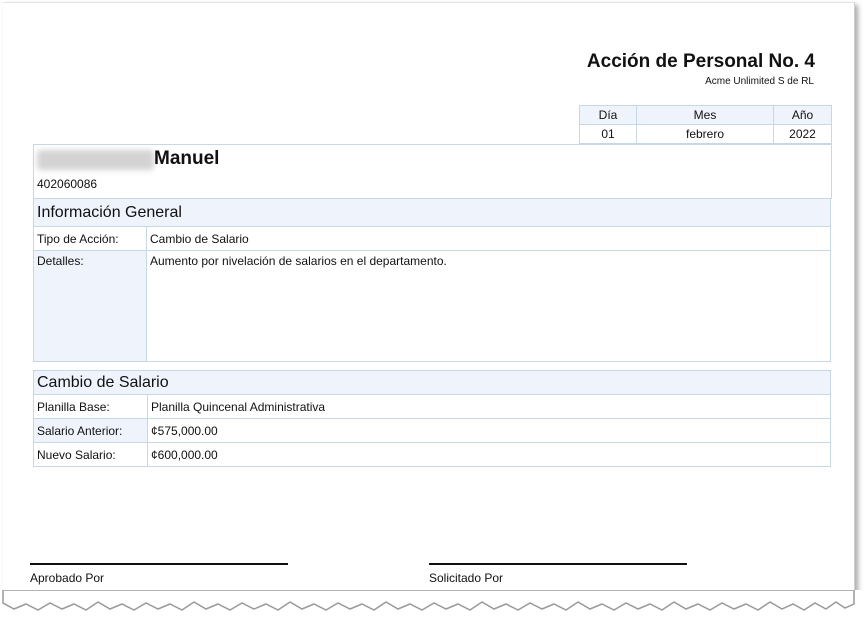  Describe the element at coordinates (432, 382) in the screenshot. I see `salary-change-heading: Cambio de Salario` at that location.